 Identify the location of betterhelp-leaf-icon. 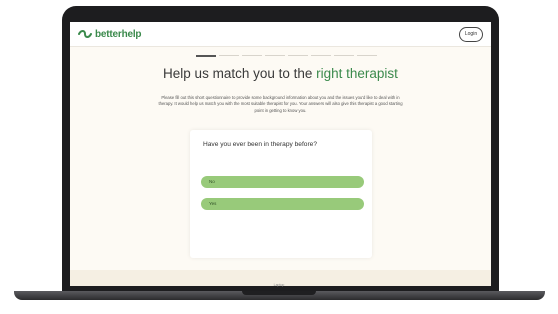
(85, 34).